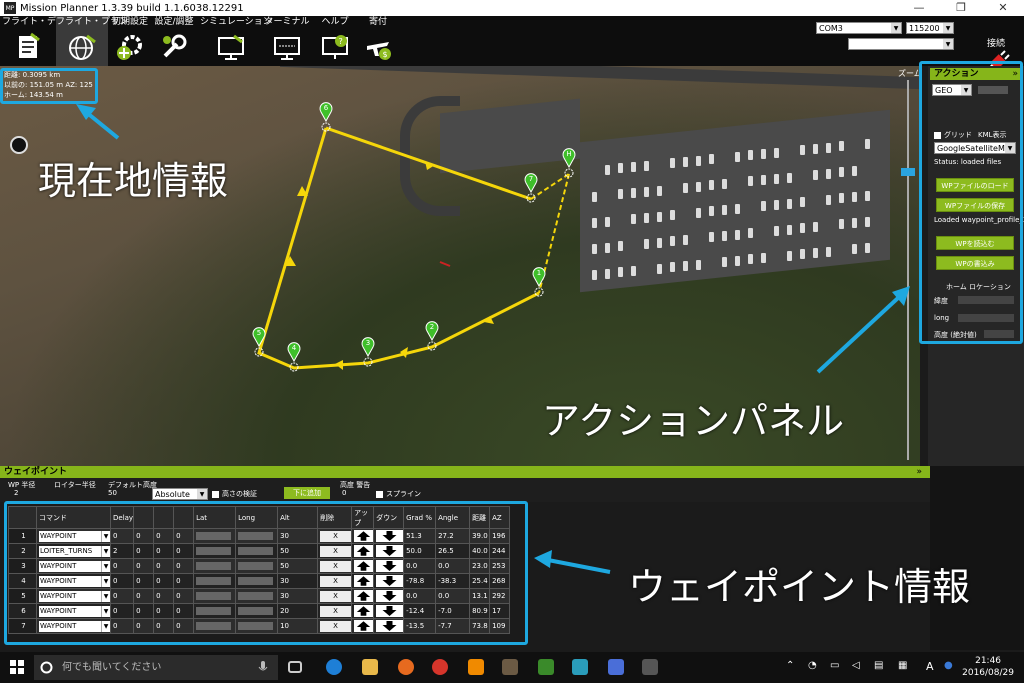 The height and width of the screenshot is (683, 1024). What do you see at coordinates (112, 667) in the screenshot?
I see `search-placeholder: 何でも聞いてください` at bounding box center [112, 667].